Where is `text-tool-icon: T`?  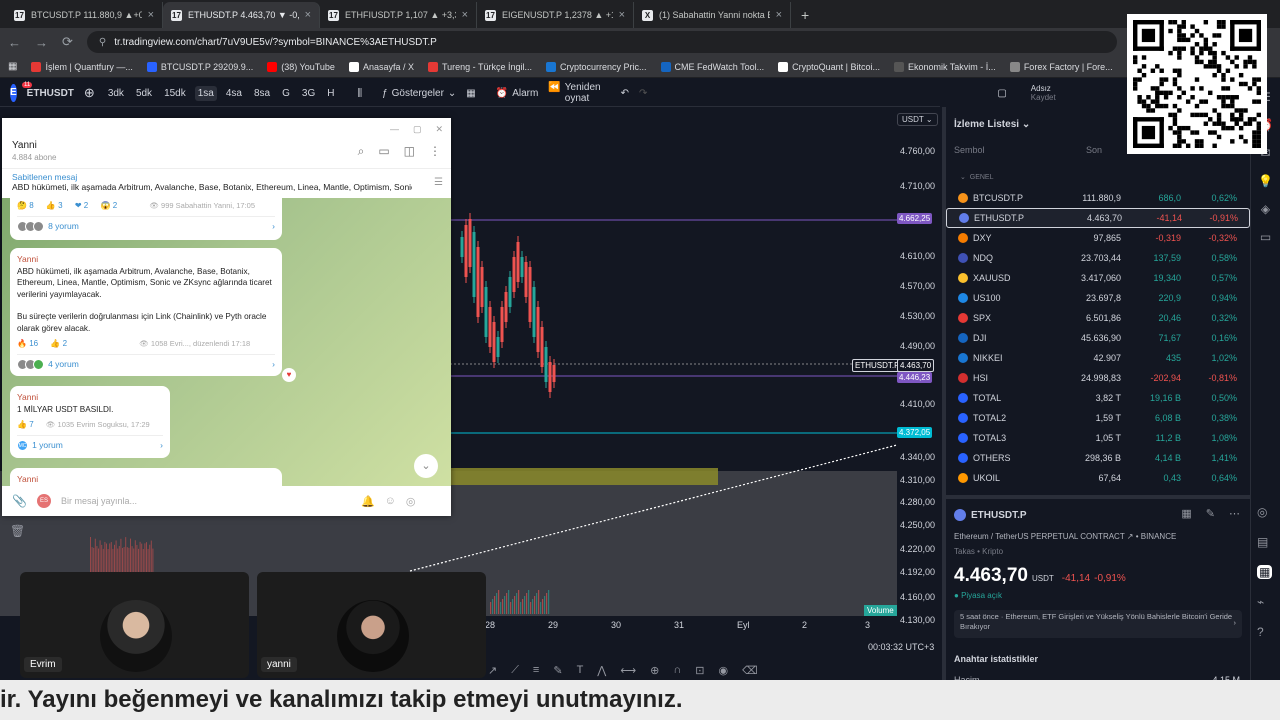
text-tool-icon: T is located at coordinates (580, 672).